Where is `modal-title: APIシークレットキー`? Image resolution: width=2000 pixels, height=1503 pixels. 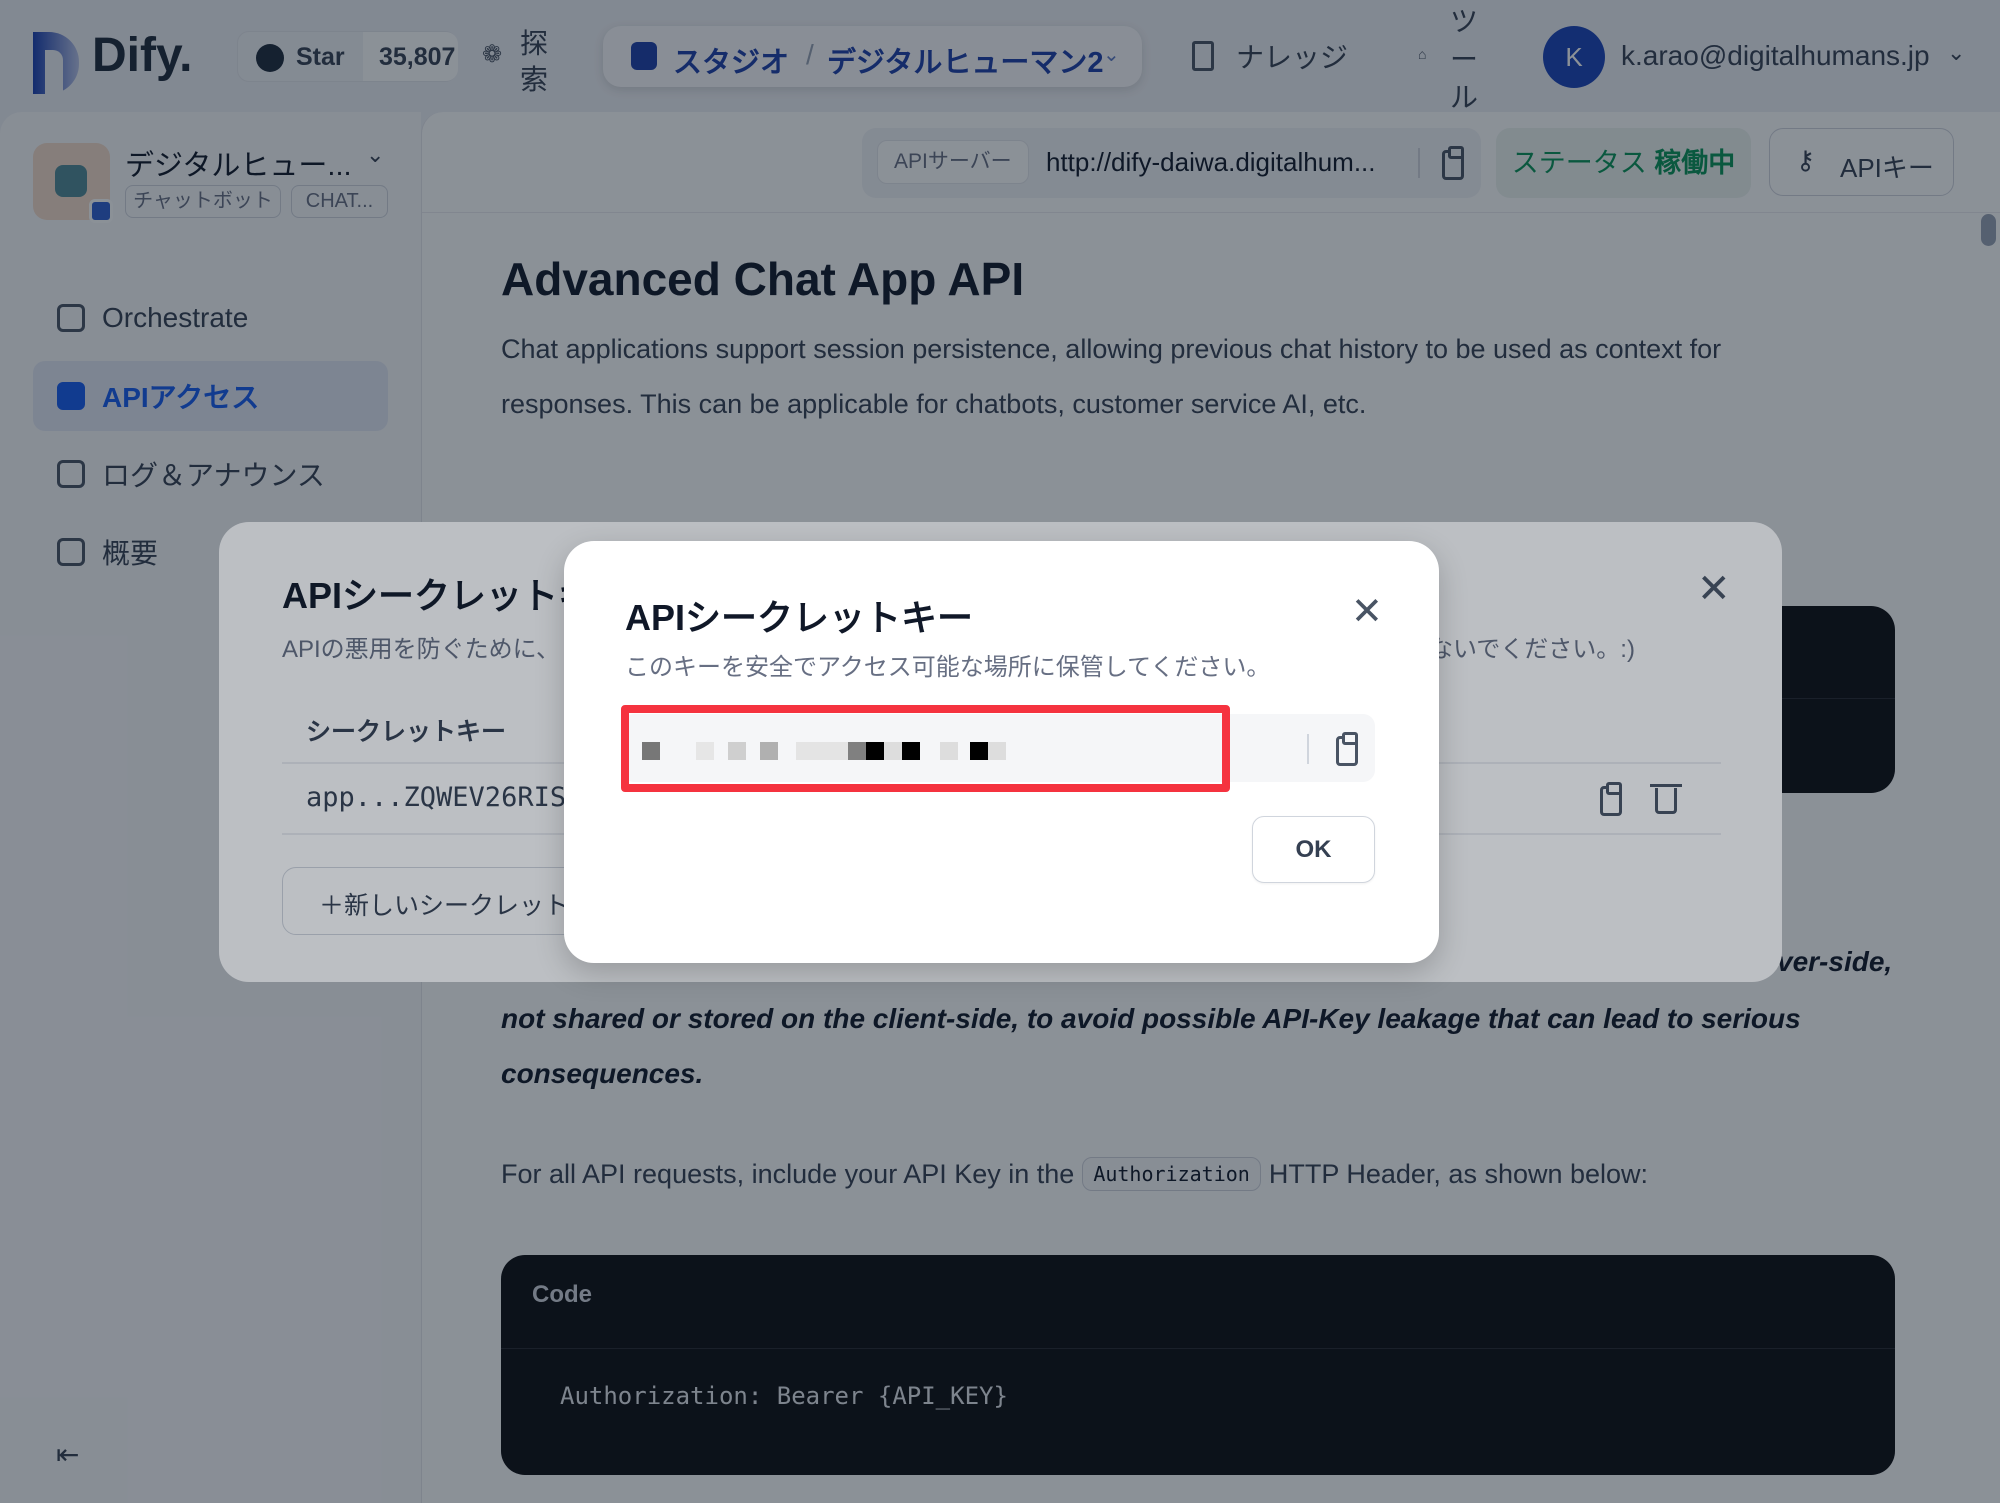 modal-title: APIシークレットキー is located at coordinates (799, 617).